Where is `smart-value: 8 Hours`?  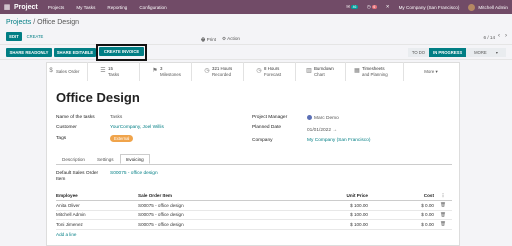
smart-value: 8 Hours is located at coordinates (272, 68).